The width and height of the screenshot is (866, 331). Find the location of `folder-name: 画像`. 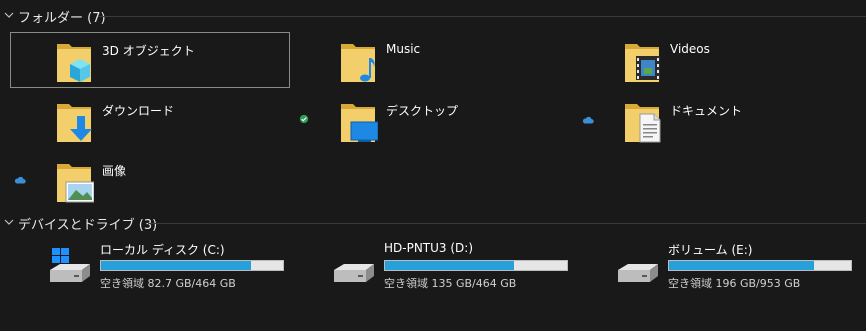

folder-name: 画像 is located at coordinates (114, 171).